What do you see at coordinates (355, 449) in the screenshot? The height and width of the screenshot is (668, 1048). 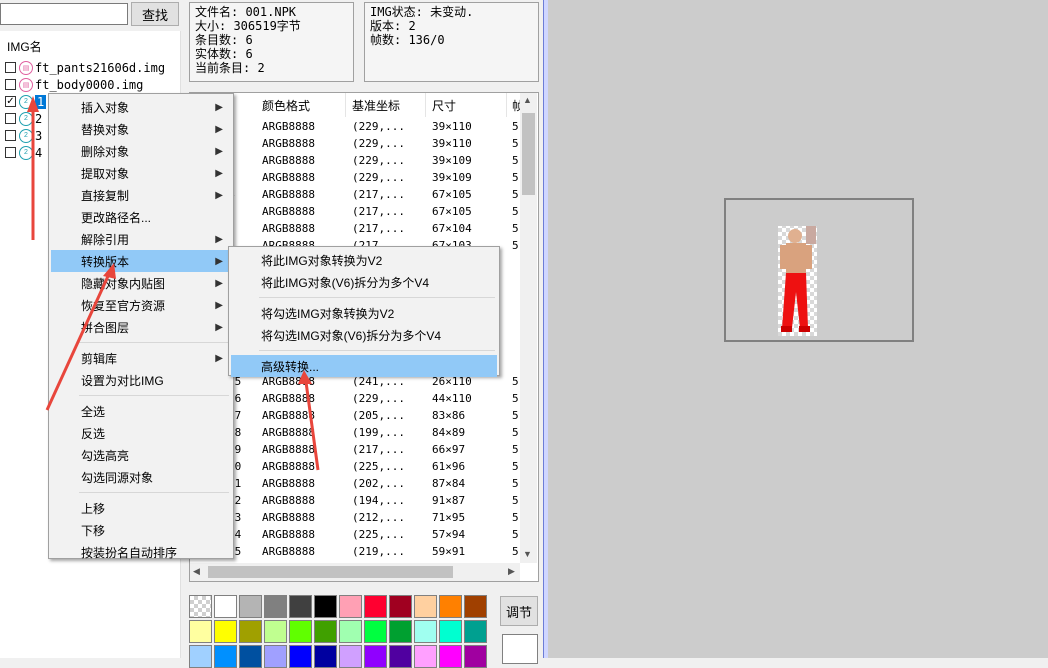 I see `table-row: 19 ARGB8888 (217,... 66×97 5` at bounding box center [355, 449].